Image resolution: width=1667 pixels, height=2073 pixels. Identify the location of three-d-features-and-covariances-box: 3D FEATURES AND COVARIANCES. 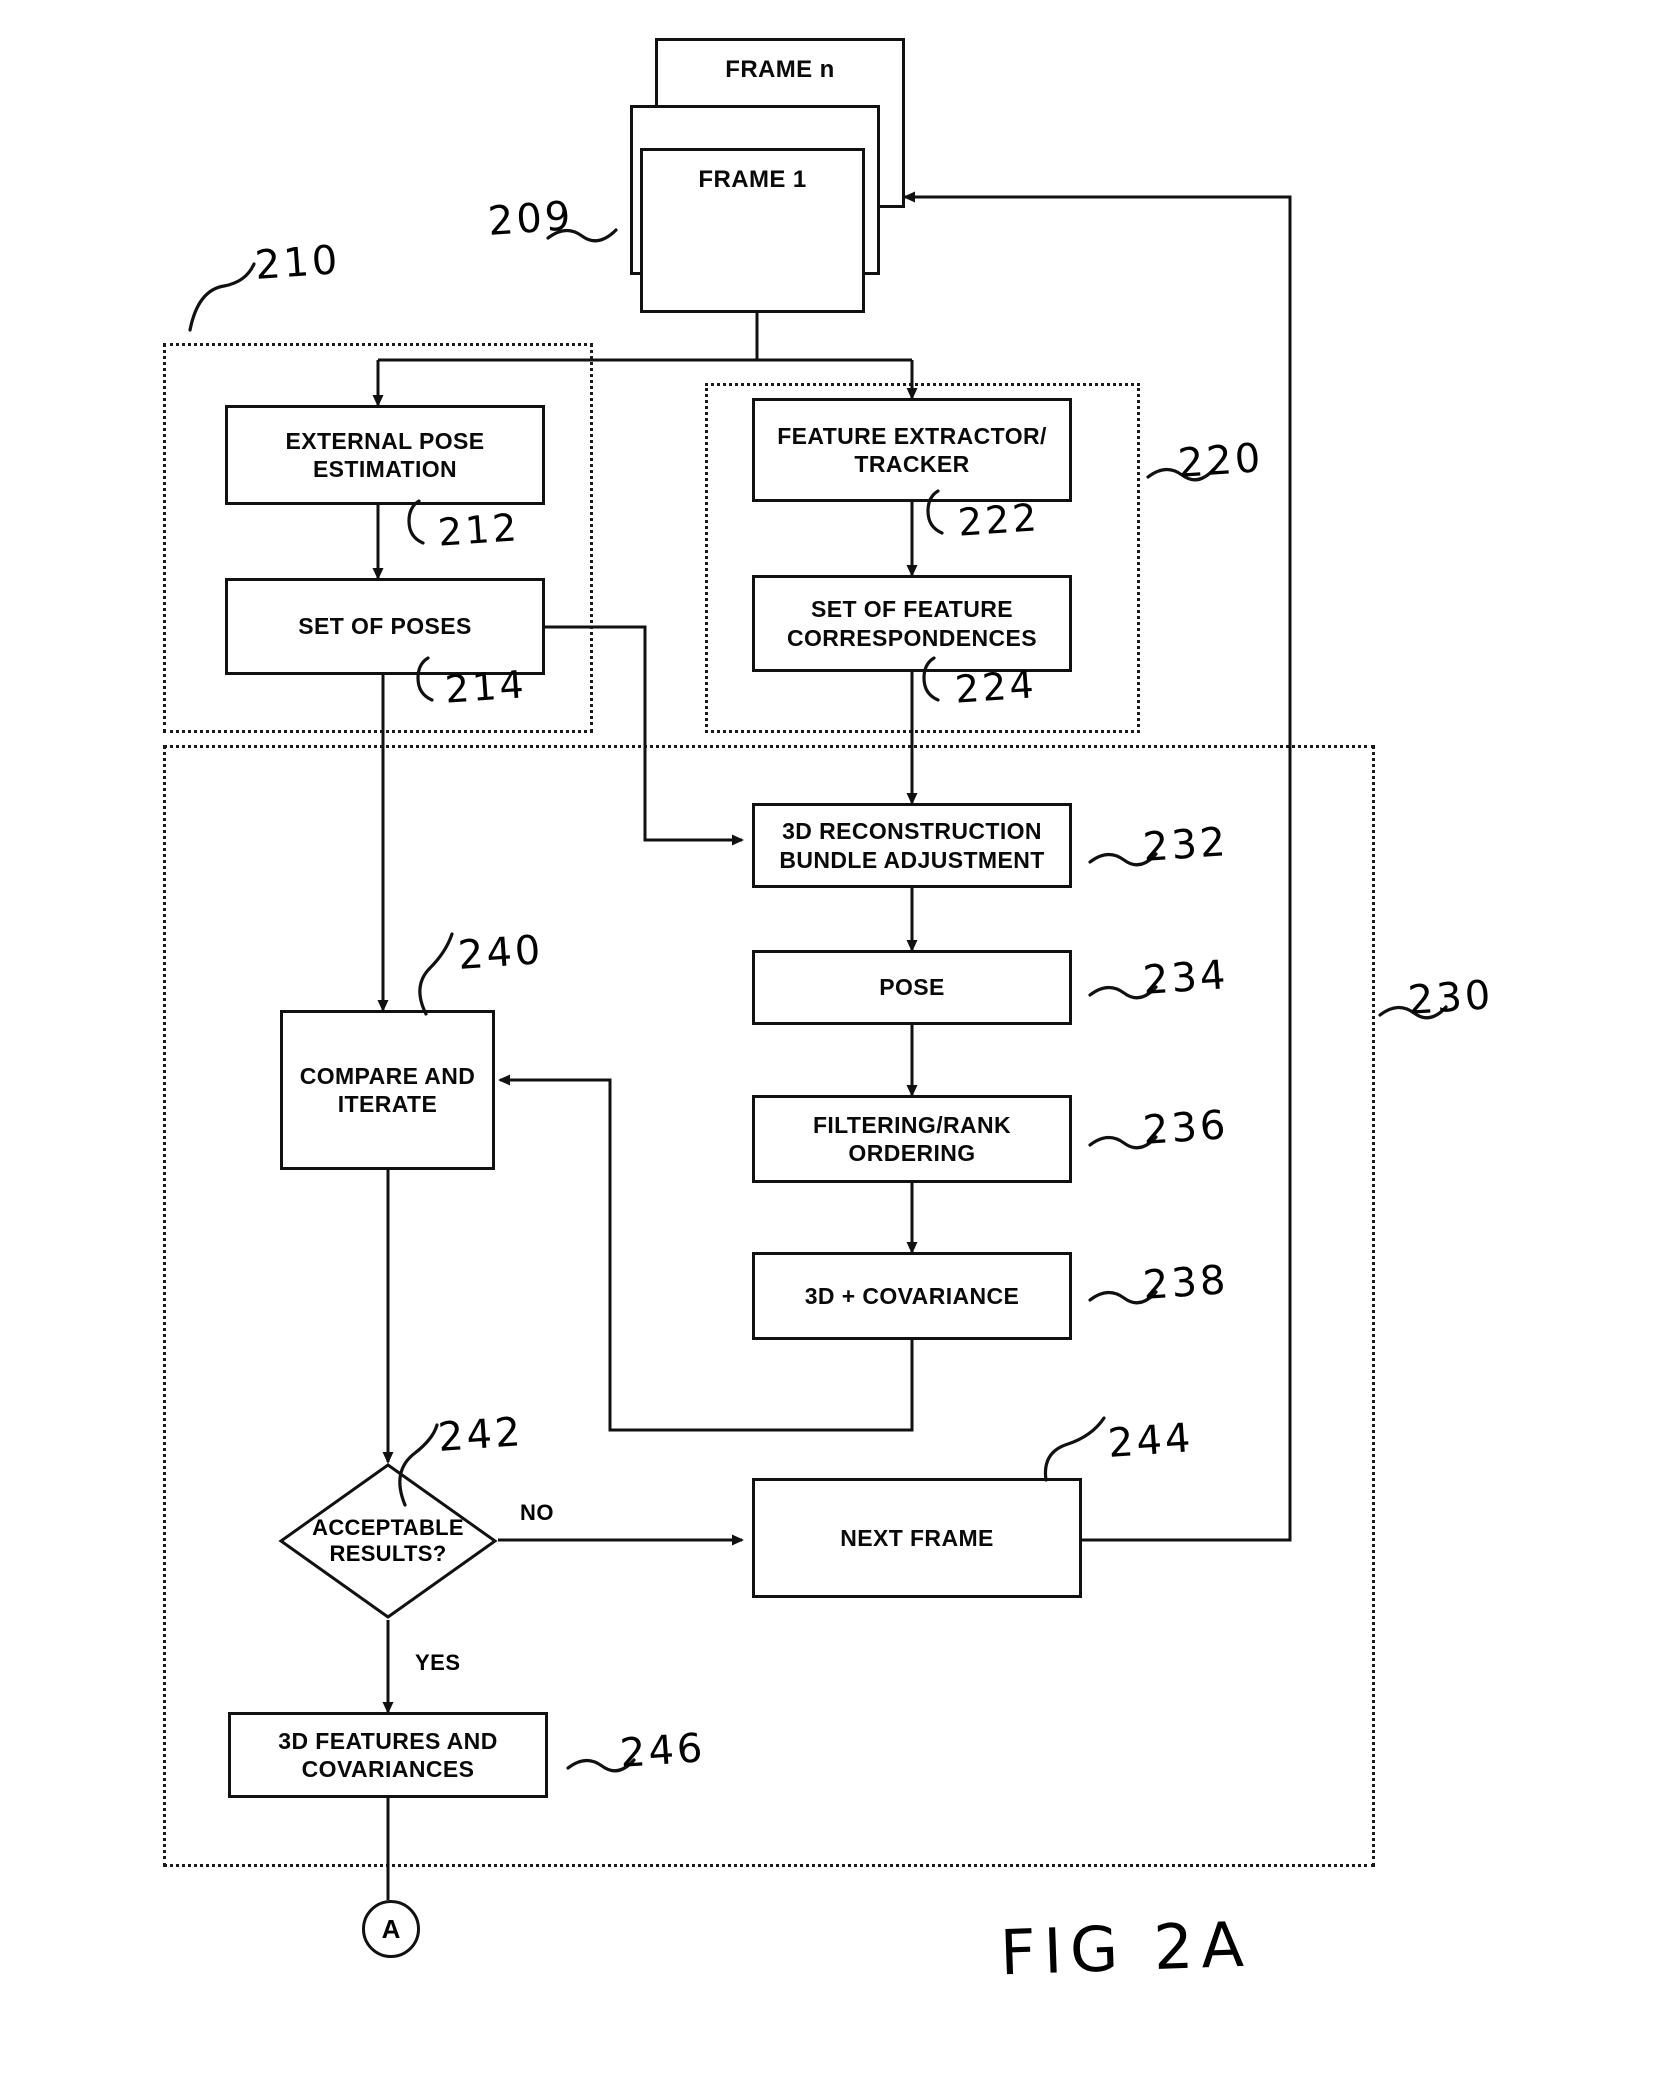
(388, 1755).